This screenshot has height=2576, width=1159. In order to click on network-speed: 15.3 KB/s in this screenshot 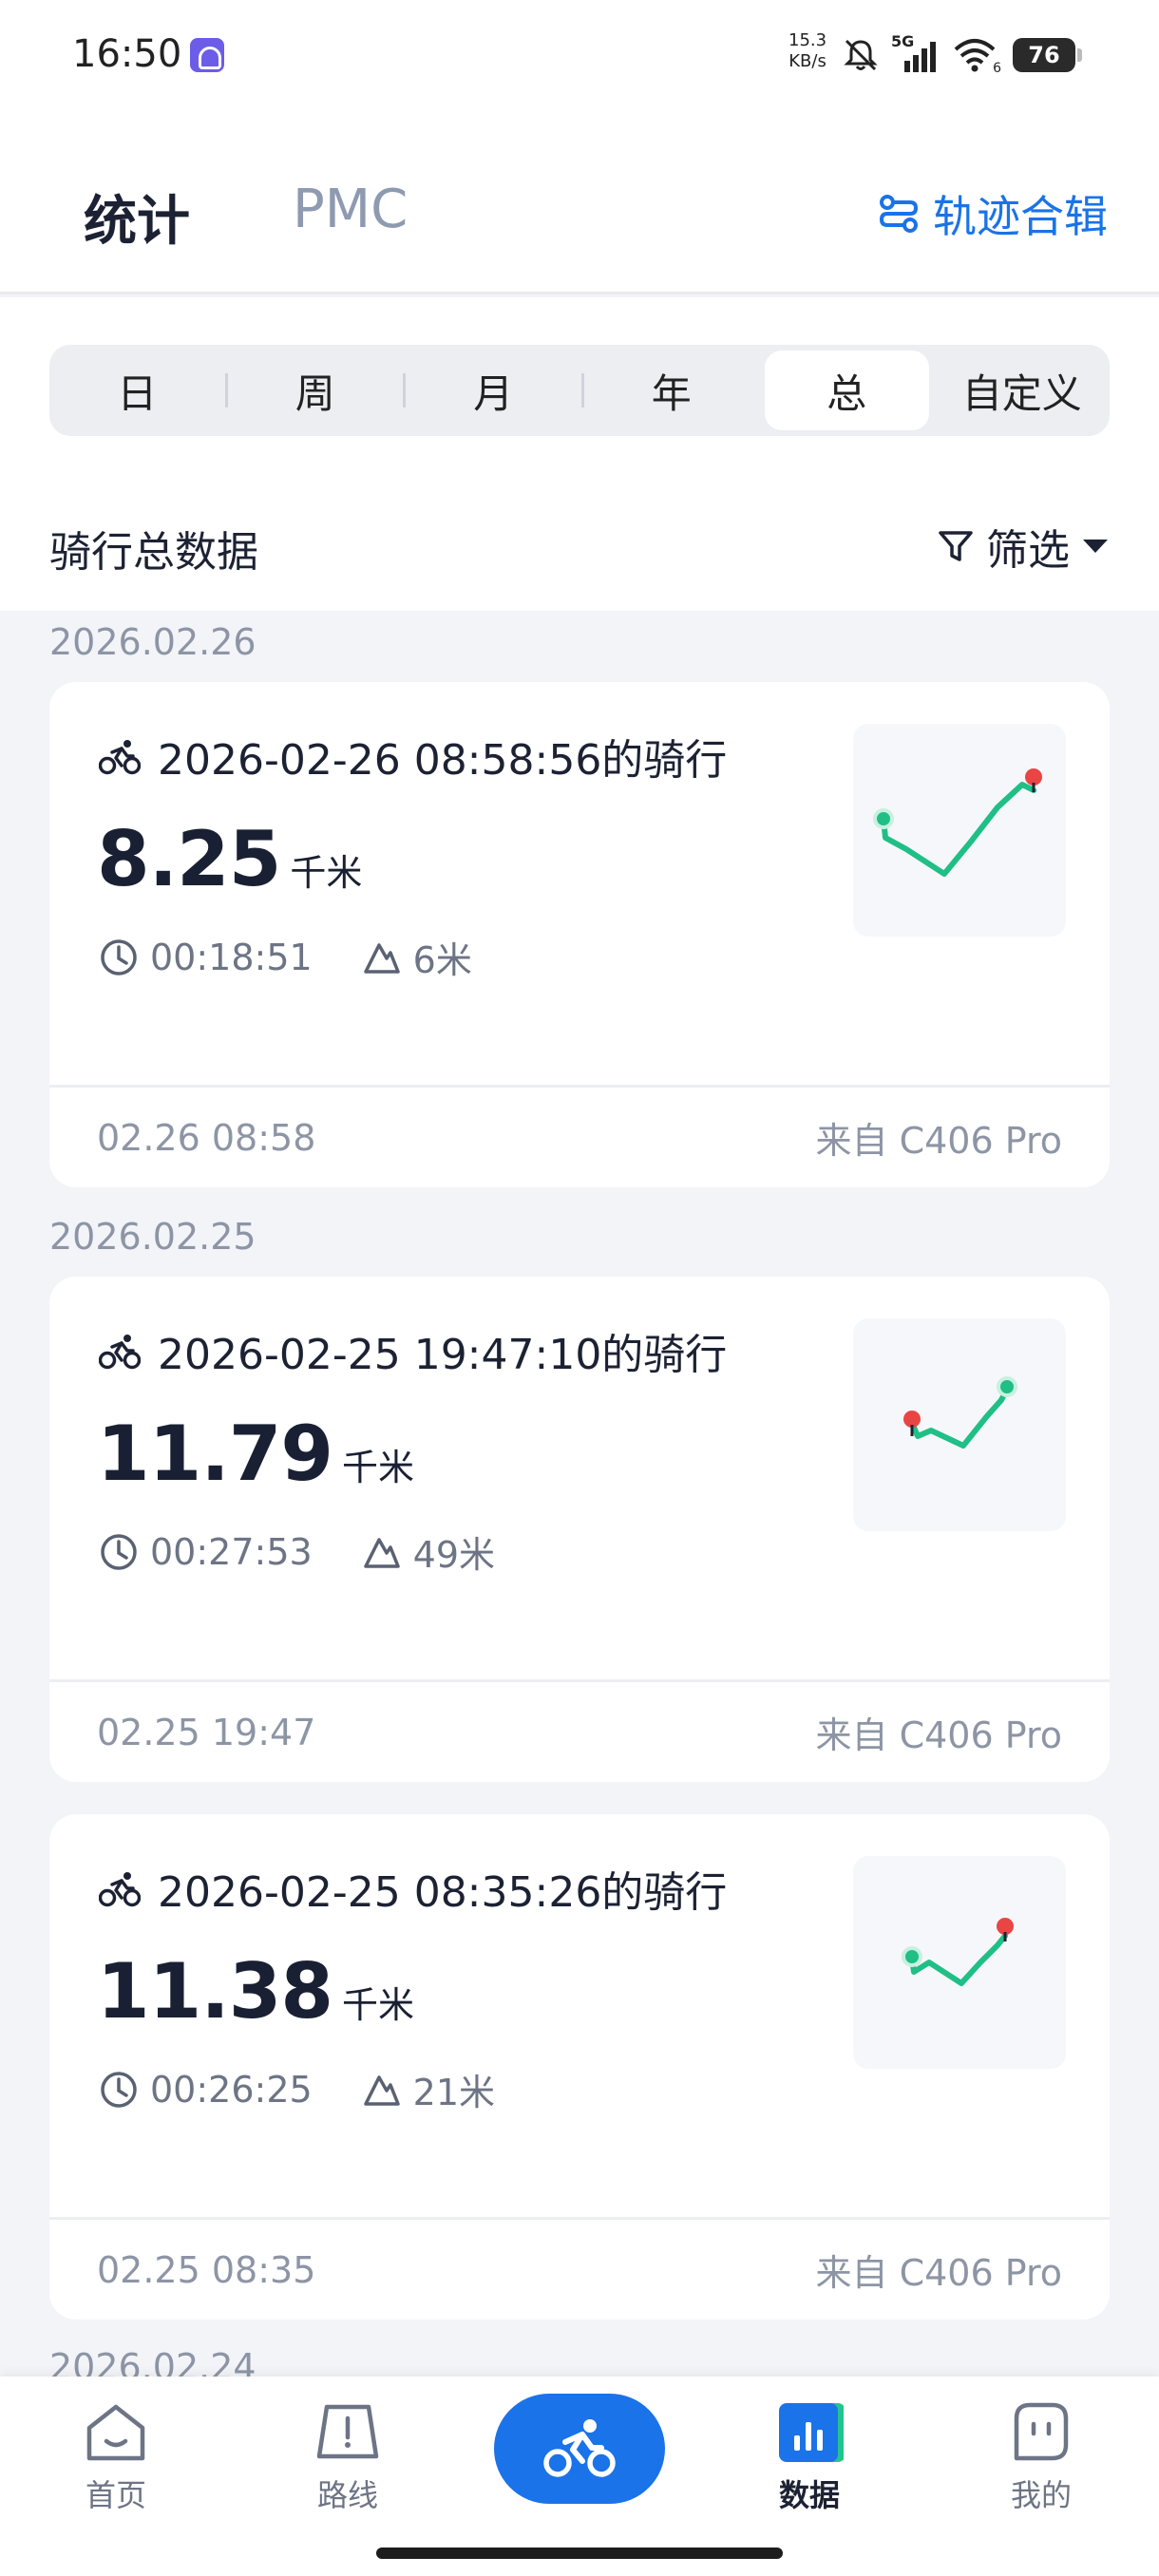, I will do `click(807, 51)`.